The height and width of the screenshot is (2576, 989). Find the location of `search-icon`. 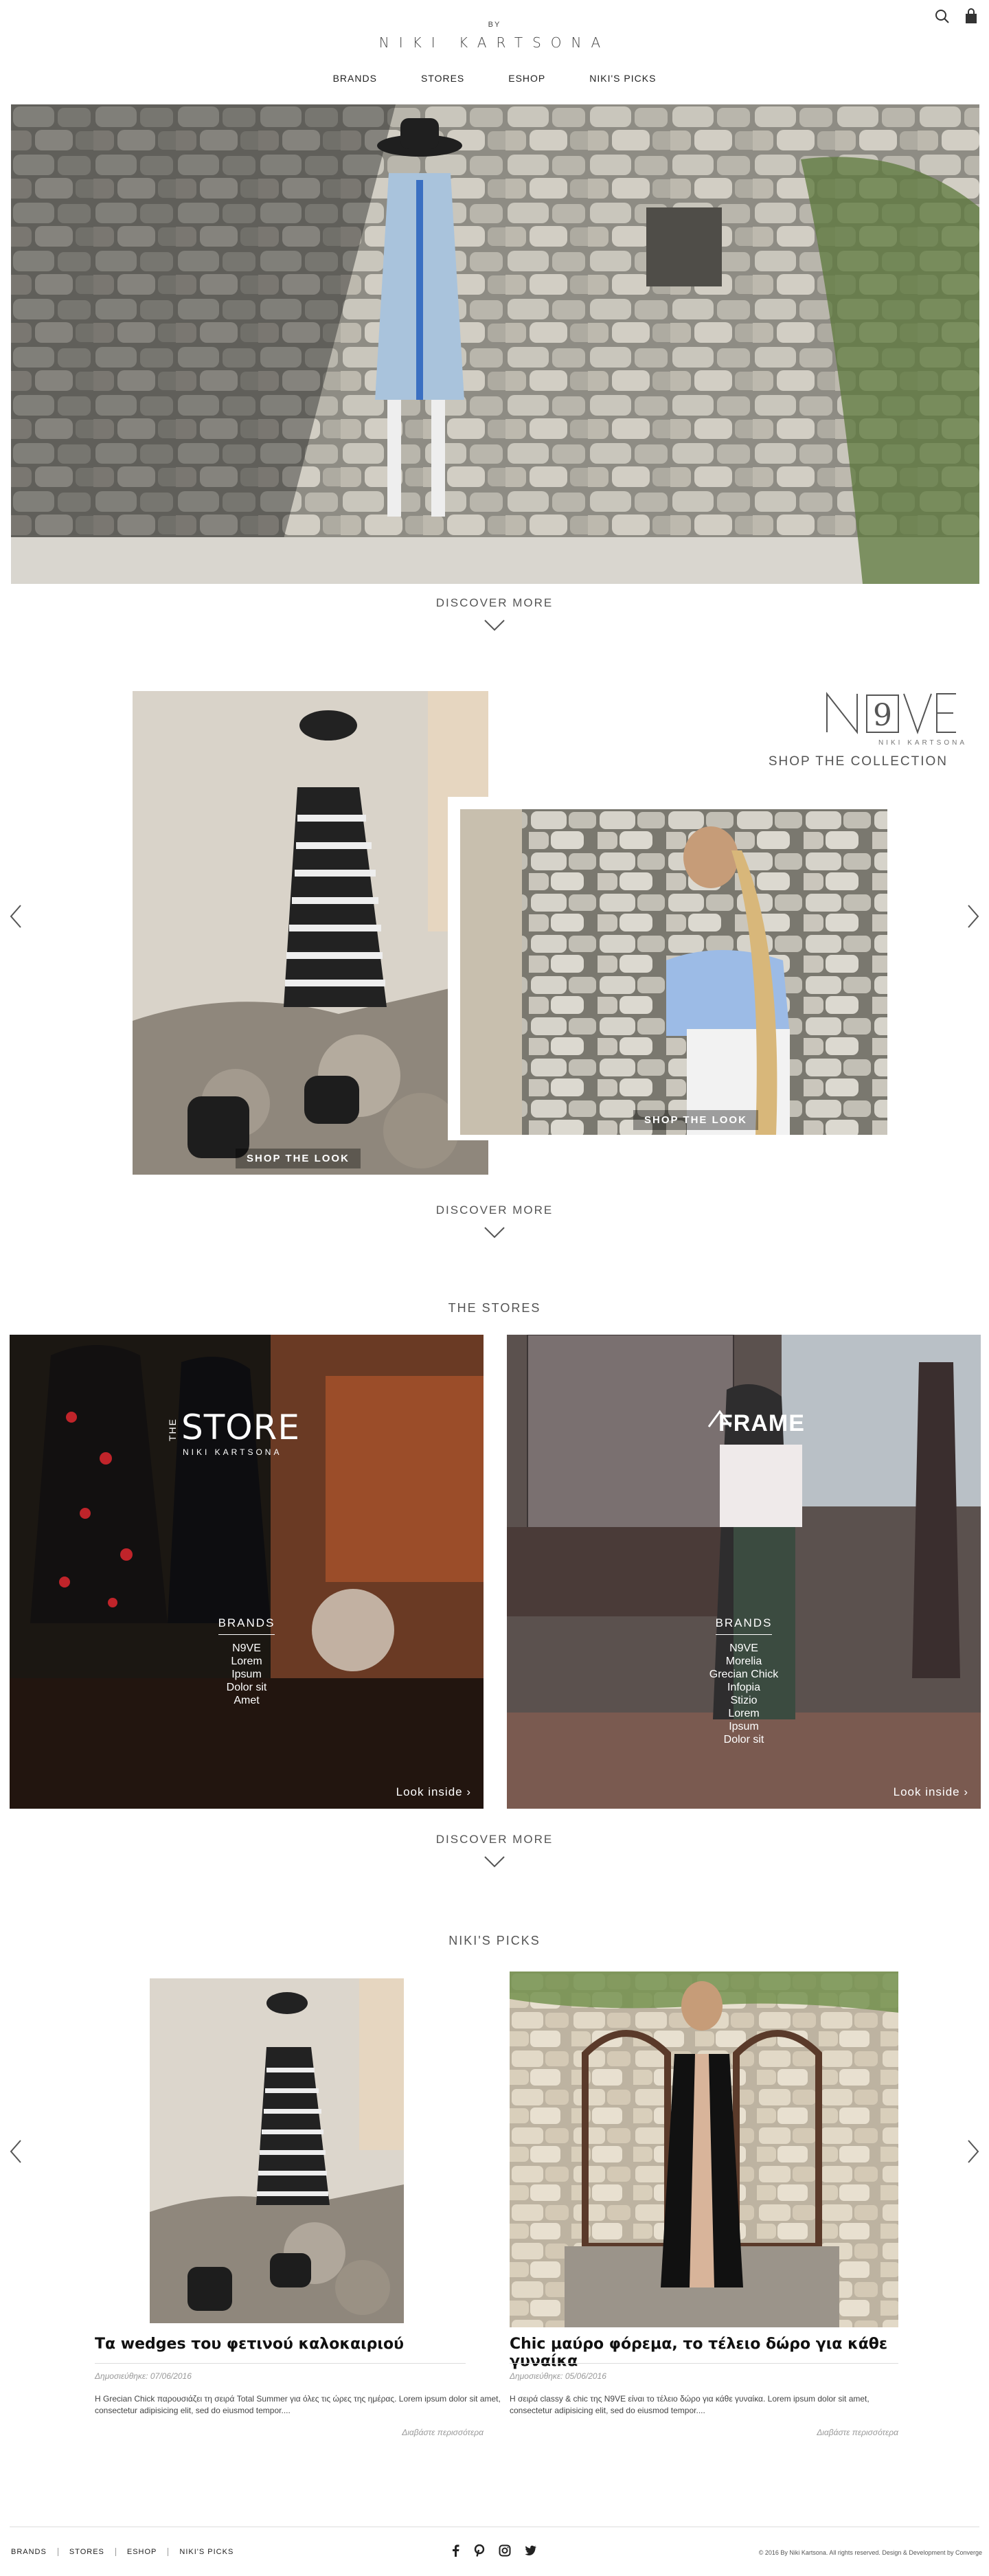

search-icon is located at coordinates (943, 16).